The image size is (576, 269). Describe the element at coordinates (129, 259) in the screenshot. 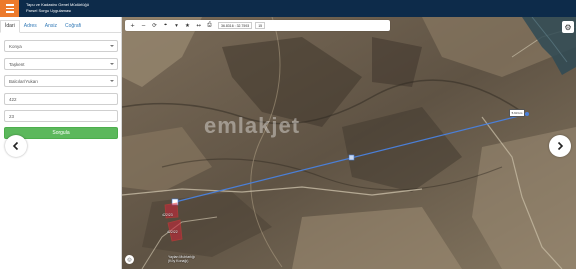

I see `location-icon: ◎` at that location.